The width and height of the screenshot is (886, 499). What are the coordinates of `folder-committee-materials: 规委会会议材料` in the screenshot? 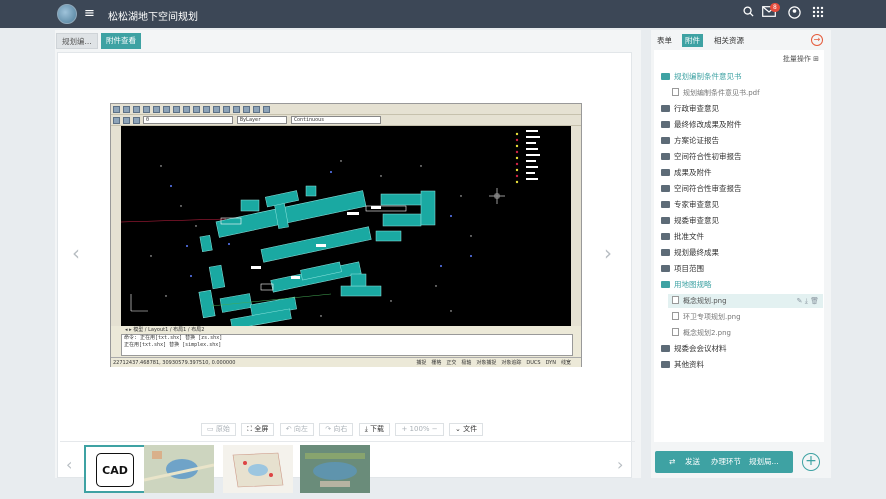 It's located at (740, 349).